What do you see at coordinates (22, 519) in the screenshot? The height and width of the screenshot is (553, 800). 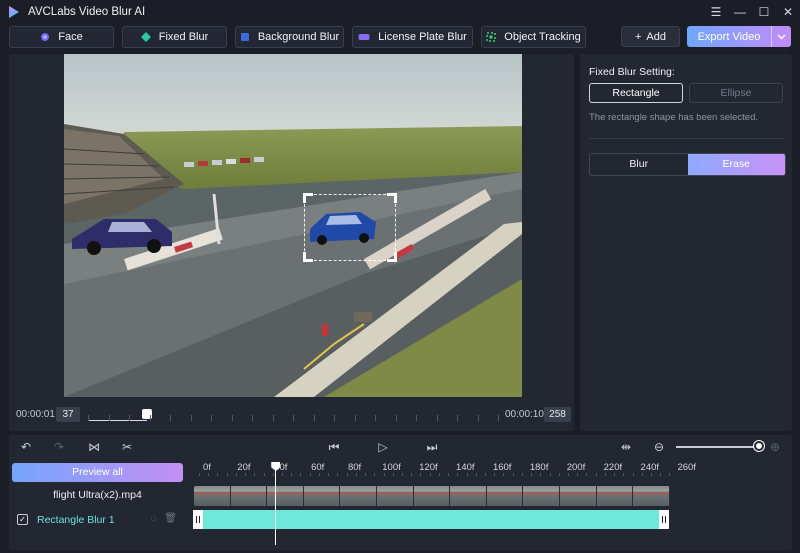 I see `track-visibility-checkbox: ✓` at bounding box center [22, 519].